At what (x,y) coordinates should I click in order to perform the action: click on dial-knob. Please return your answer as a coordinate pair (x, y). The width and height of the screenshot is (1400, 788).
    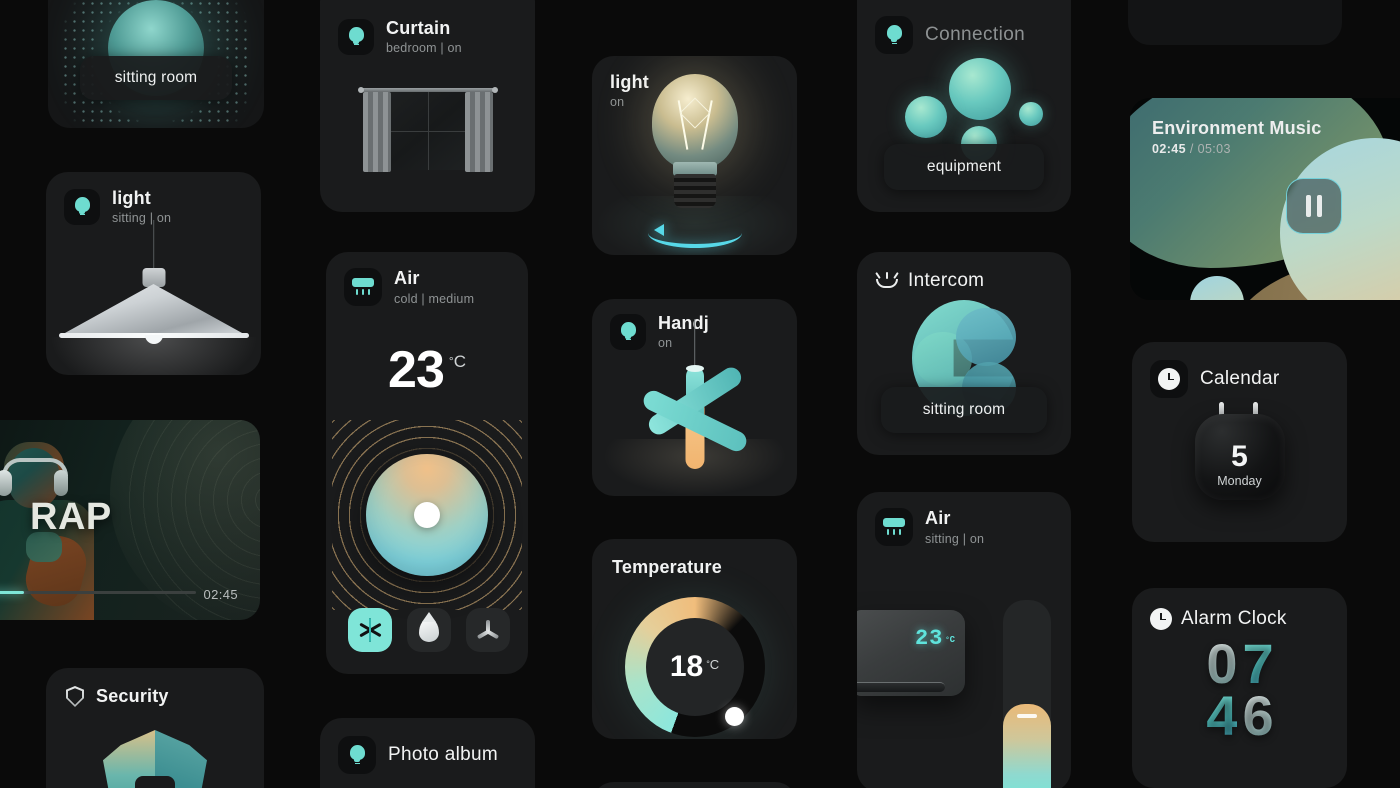
    Looking at the image, I should click on (427, 515).